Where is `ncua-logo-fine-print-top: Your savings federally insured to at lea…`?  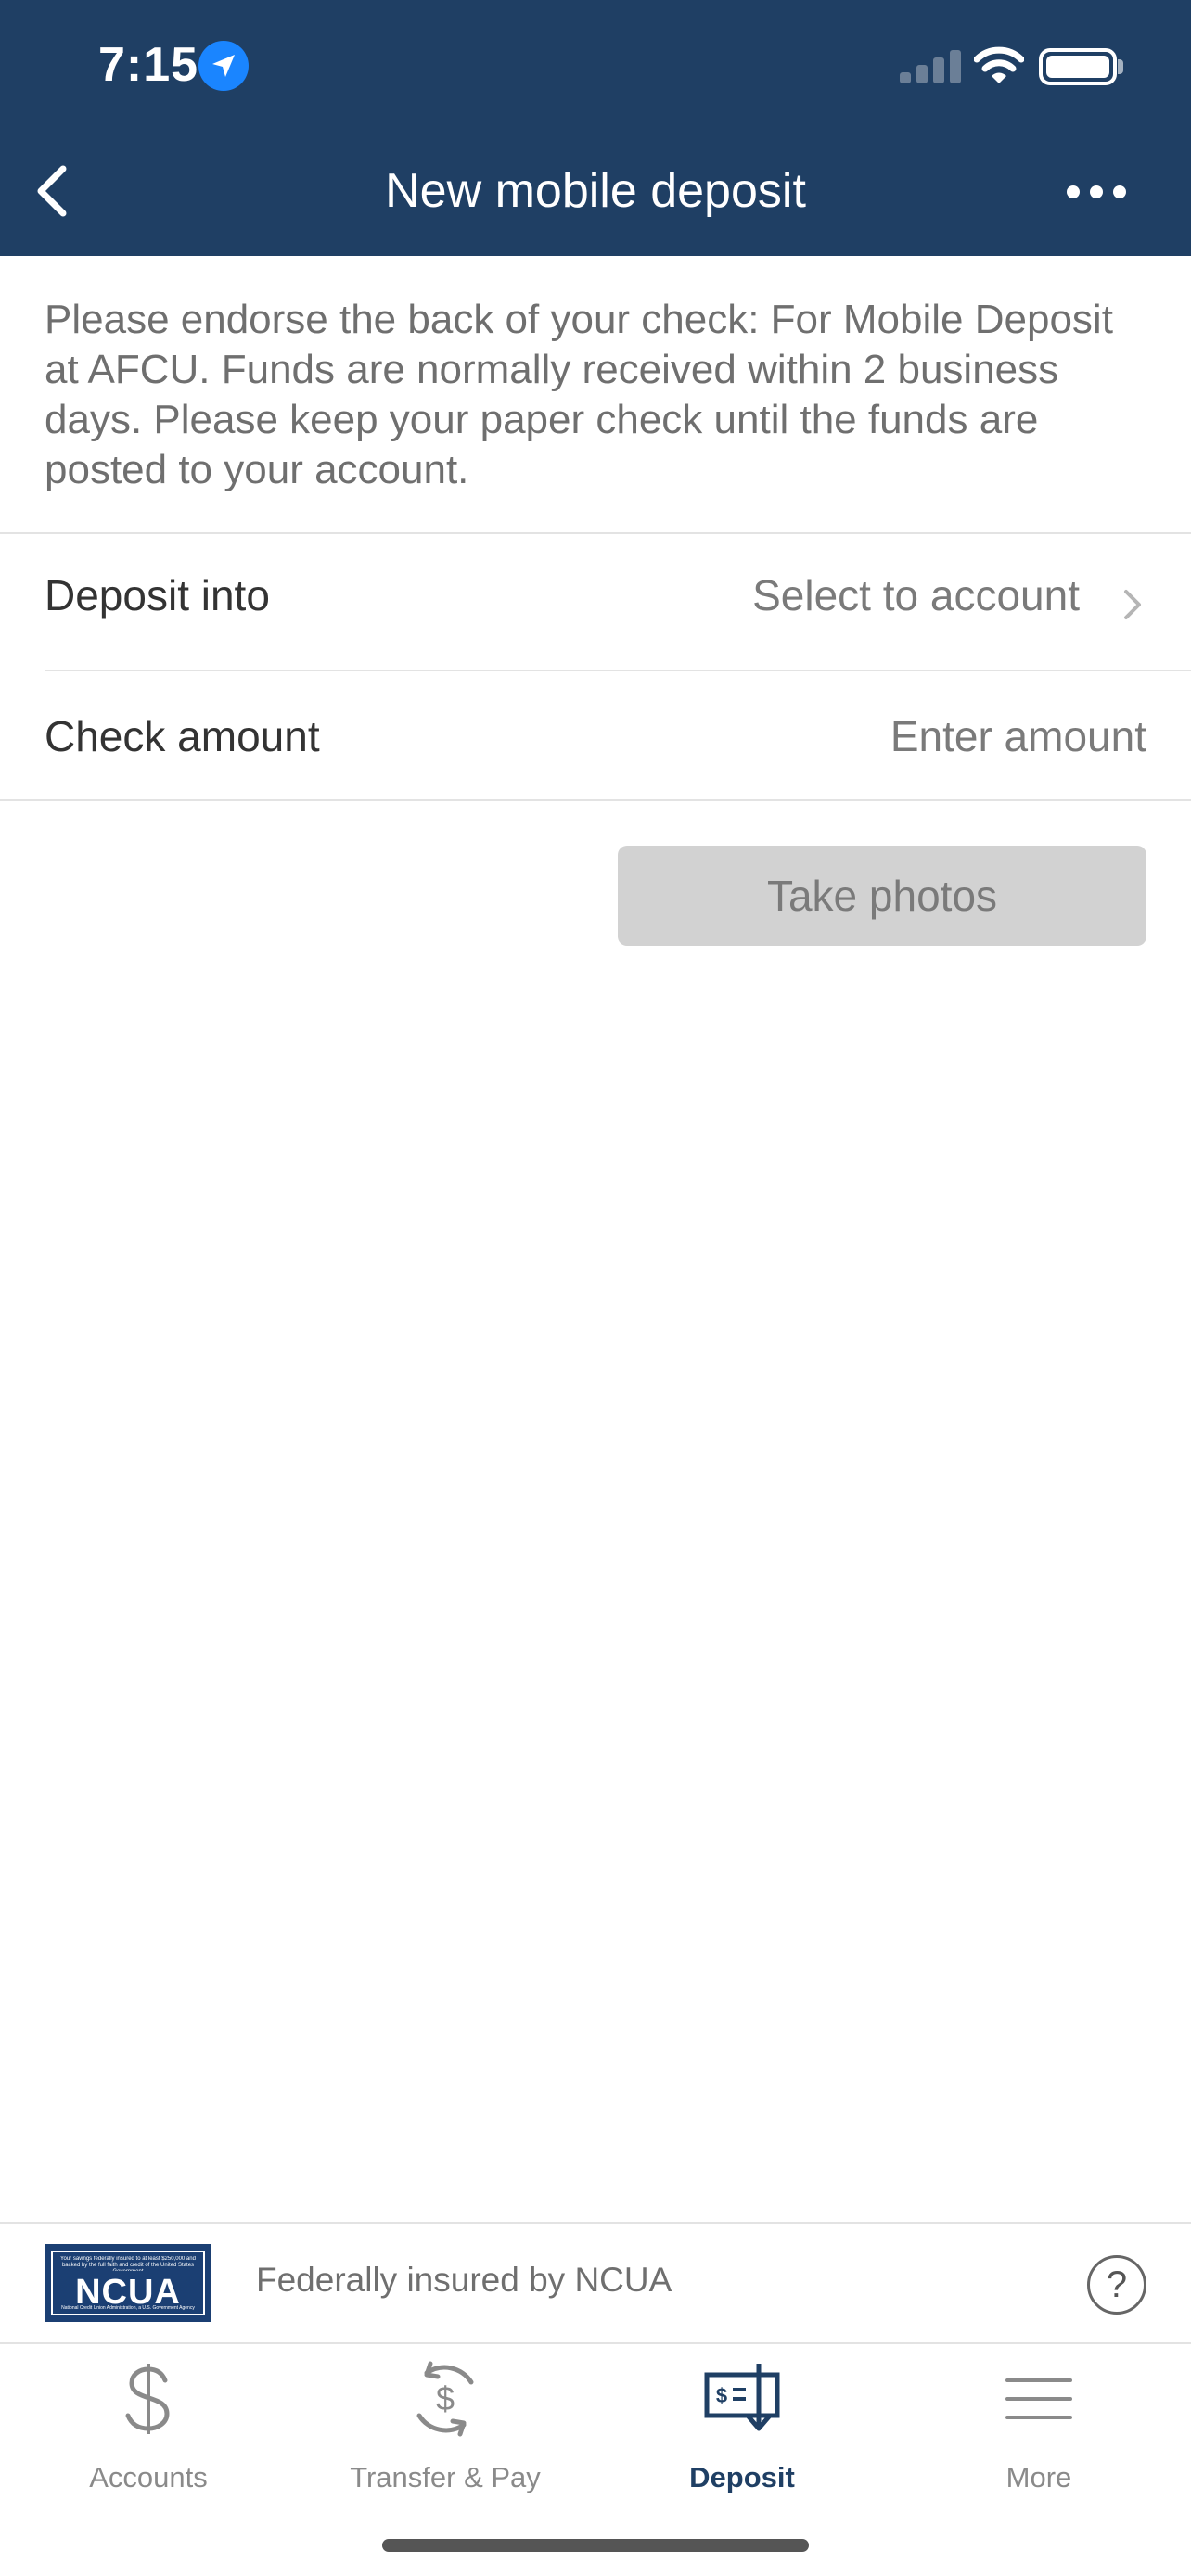 ncua-logo-fine-print-top: Your savings federally insured to at lea… is located at coordinates (128, 2263).